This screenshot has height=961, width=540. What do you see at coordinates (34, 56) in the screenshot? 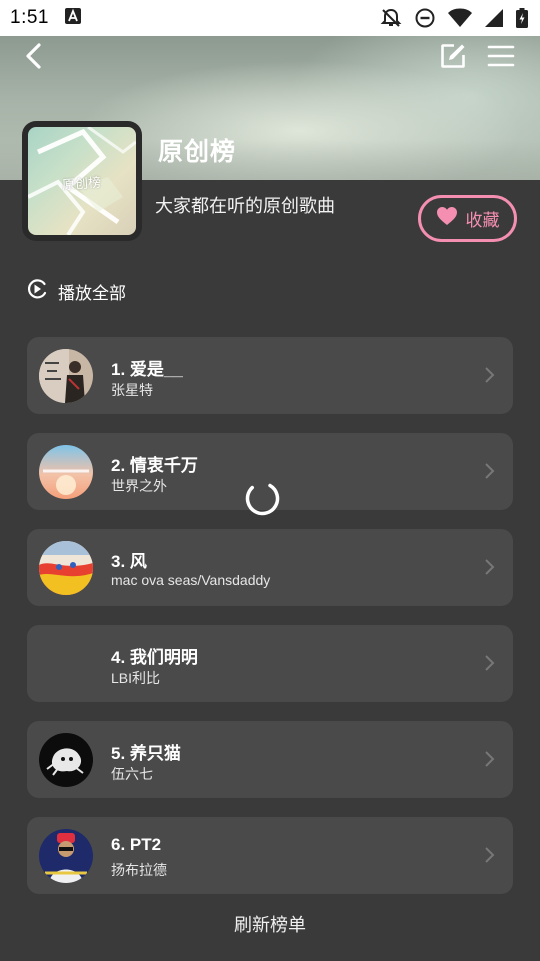
I see `back-icon` at bounding box center [34, 56].